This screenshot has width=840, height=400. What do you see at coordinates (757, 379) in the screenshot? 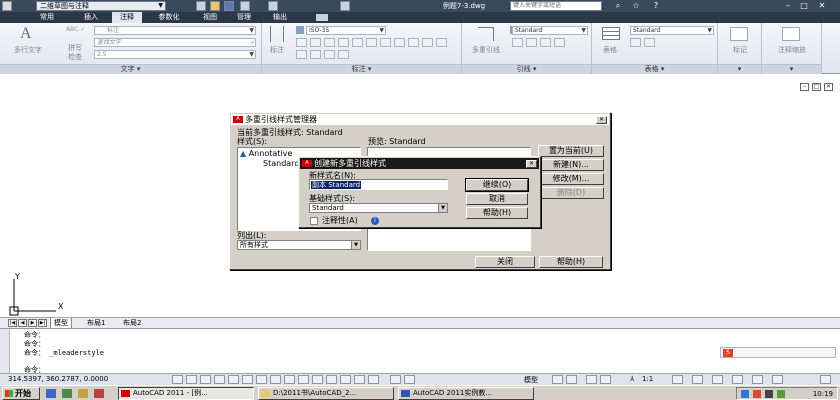
I see `isolate-objects-icon` at bounding box center [757, 379].